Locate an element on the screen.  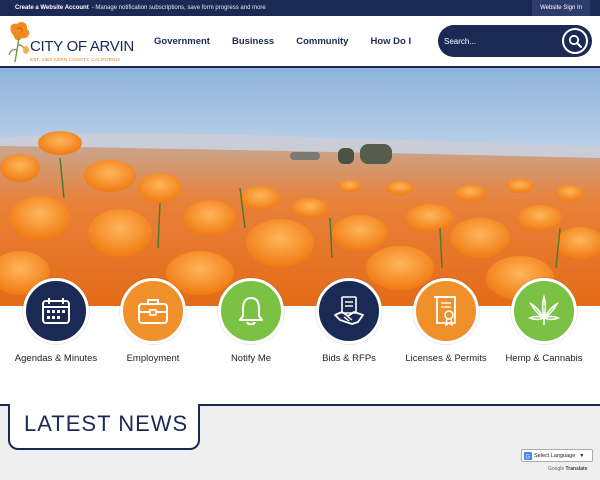
powered-by-translate: Google Translate is located at coordinates (567, 469).